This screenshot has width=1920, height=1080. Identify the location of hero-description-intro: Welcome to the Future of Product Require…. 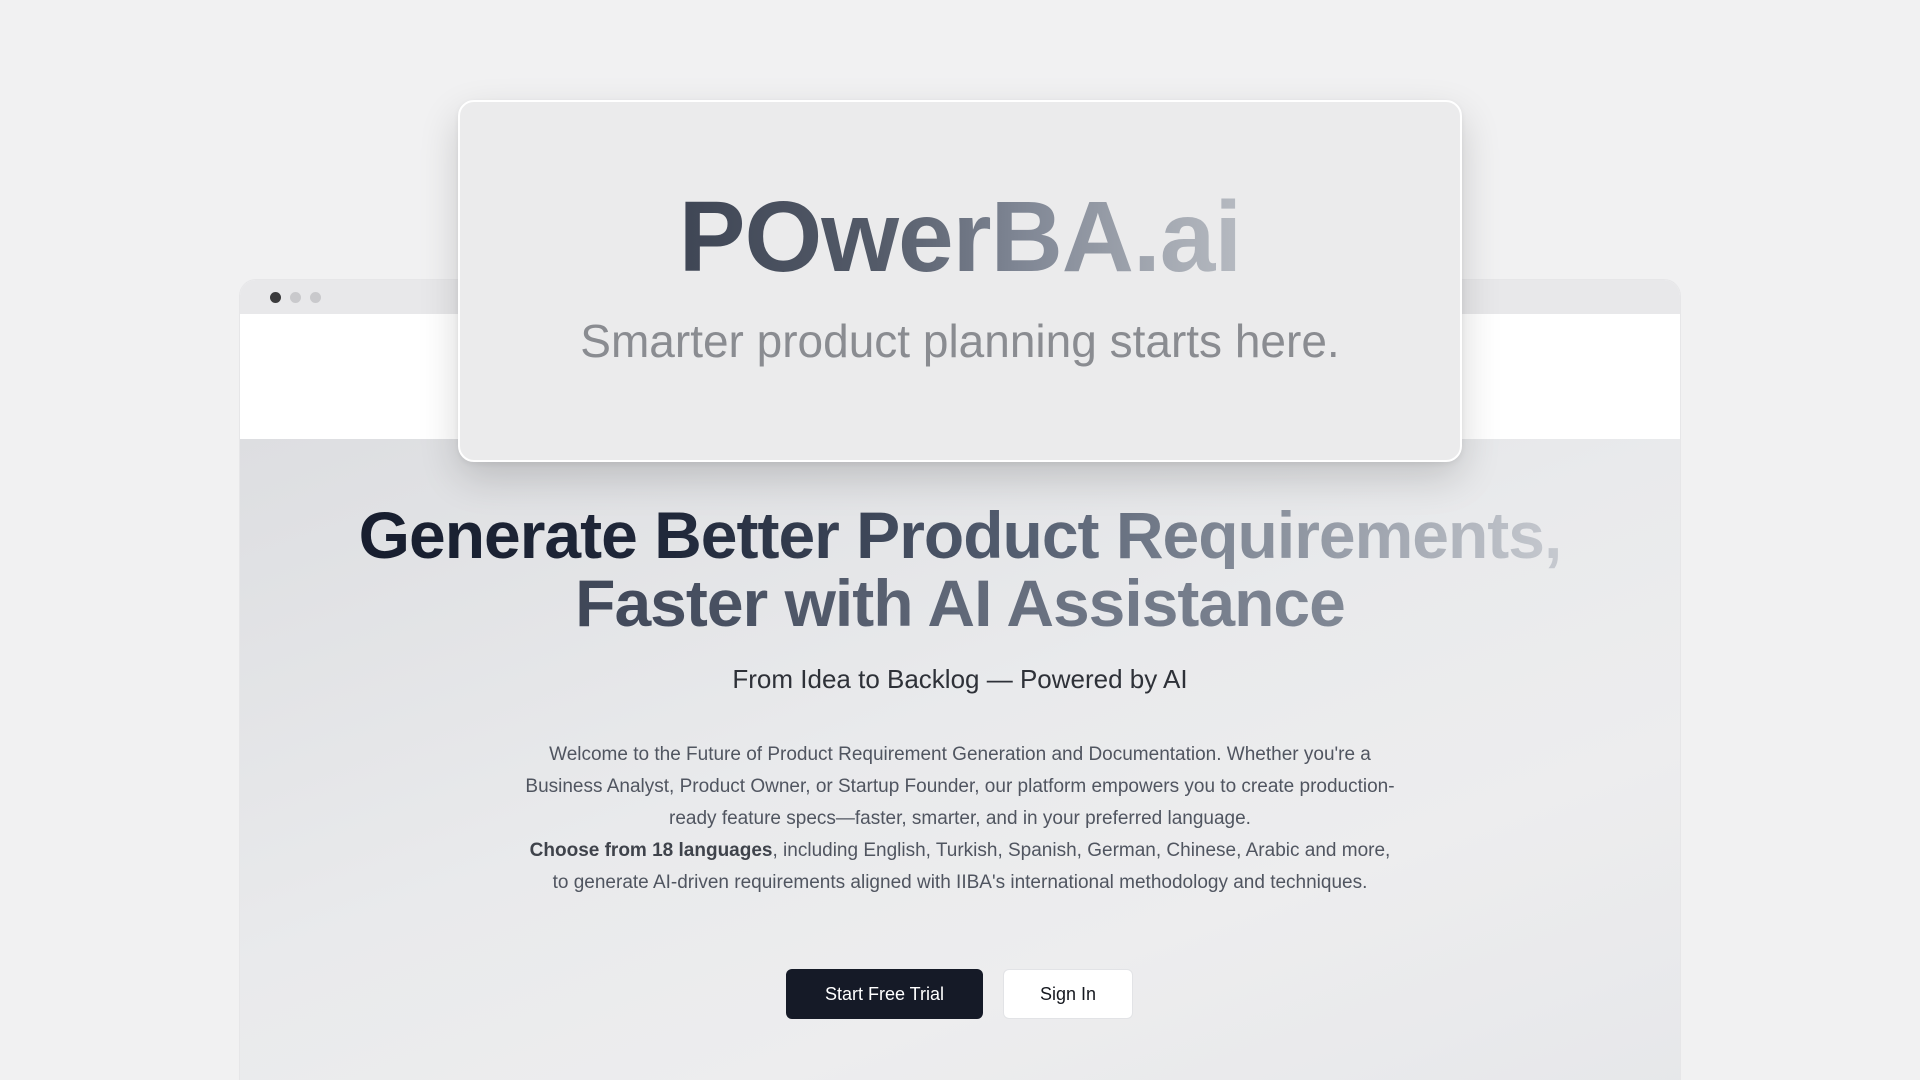
(960, 786).